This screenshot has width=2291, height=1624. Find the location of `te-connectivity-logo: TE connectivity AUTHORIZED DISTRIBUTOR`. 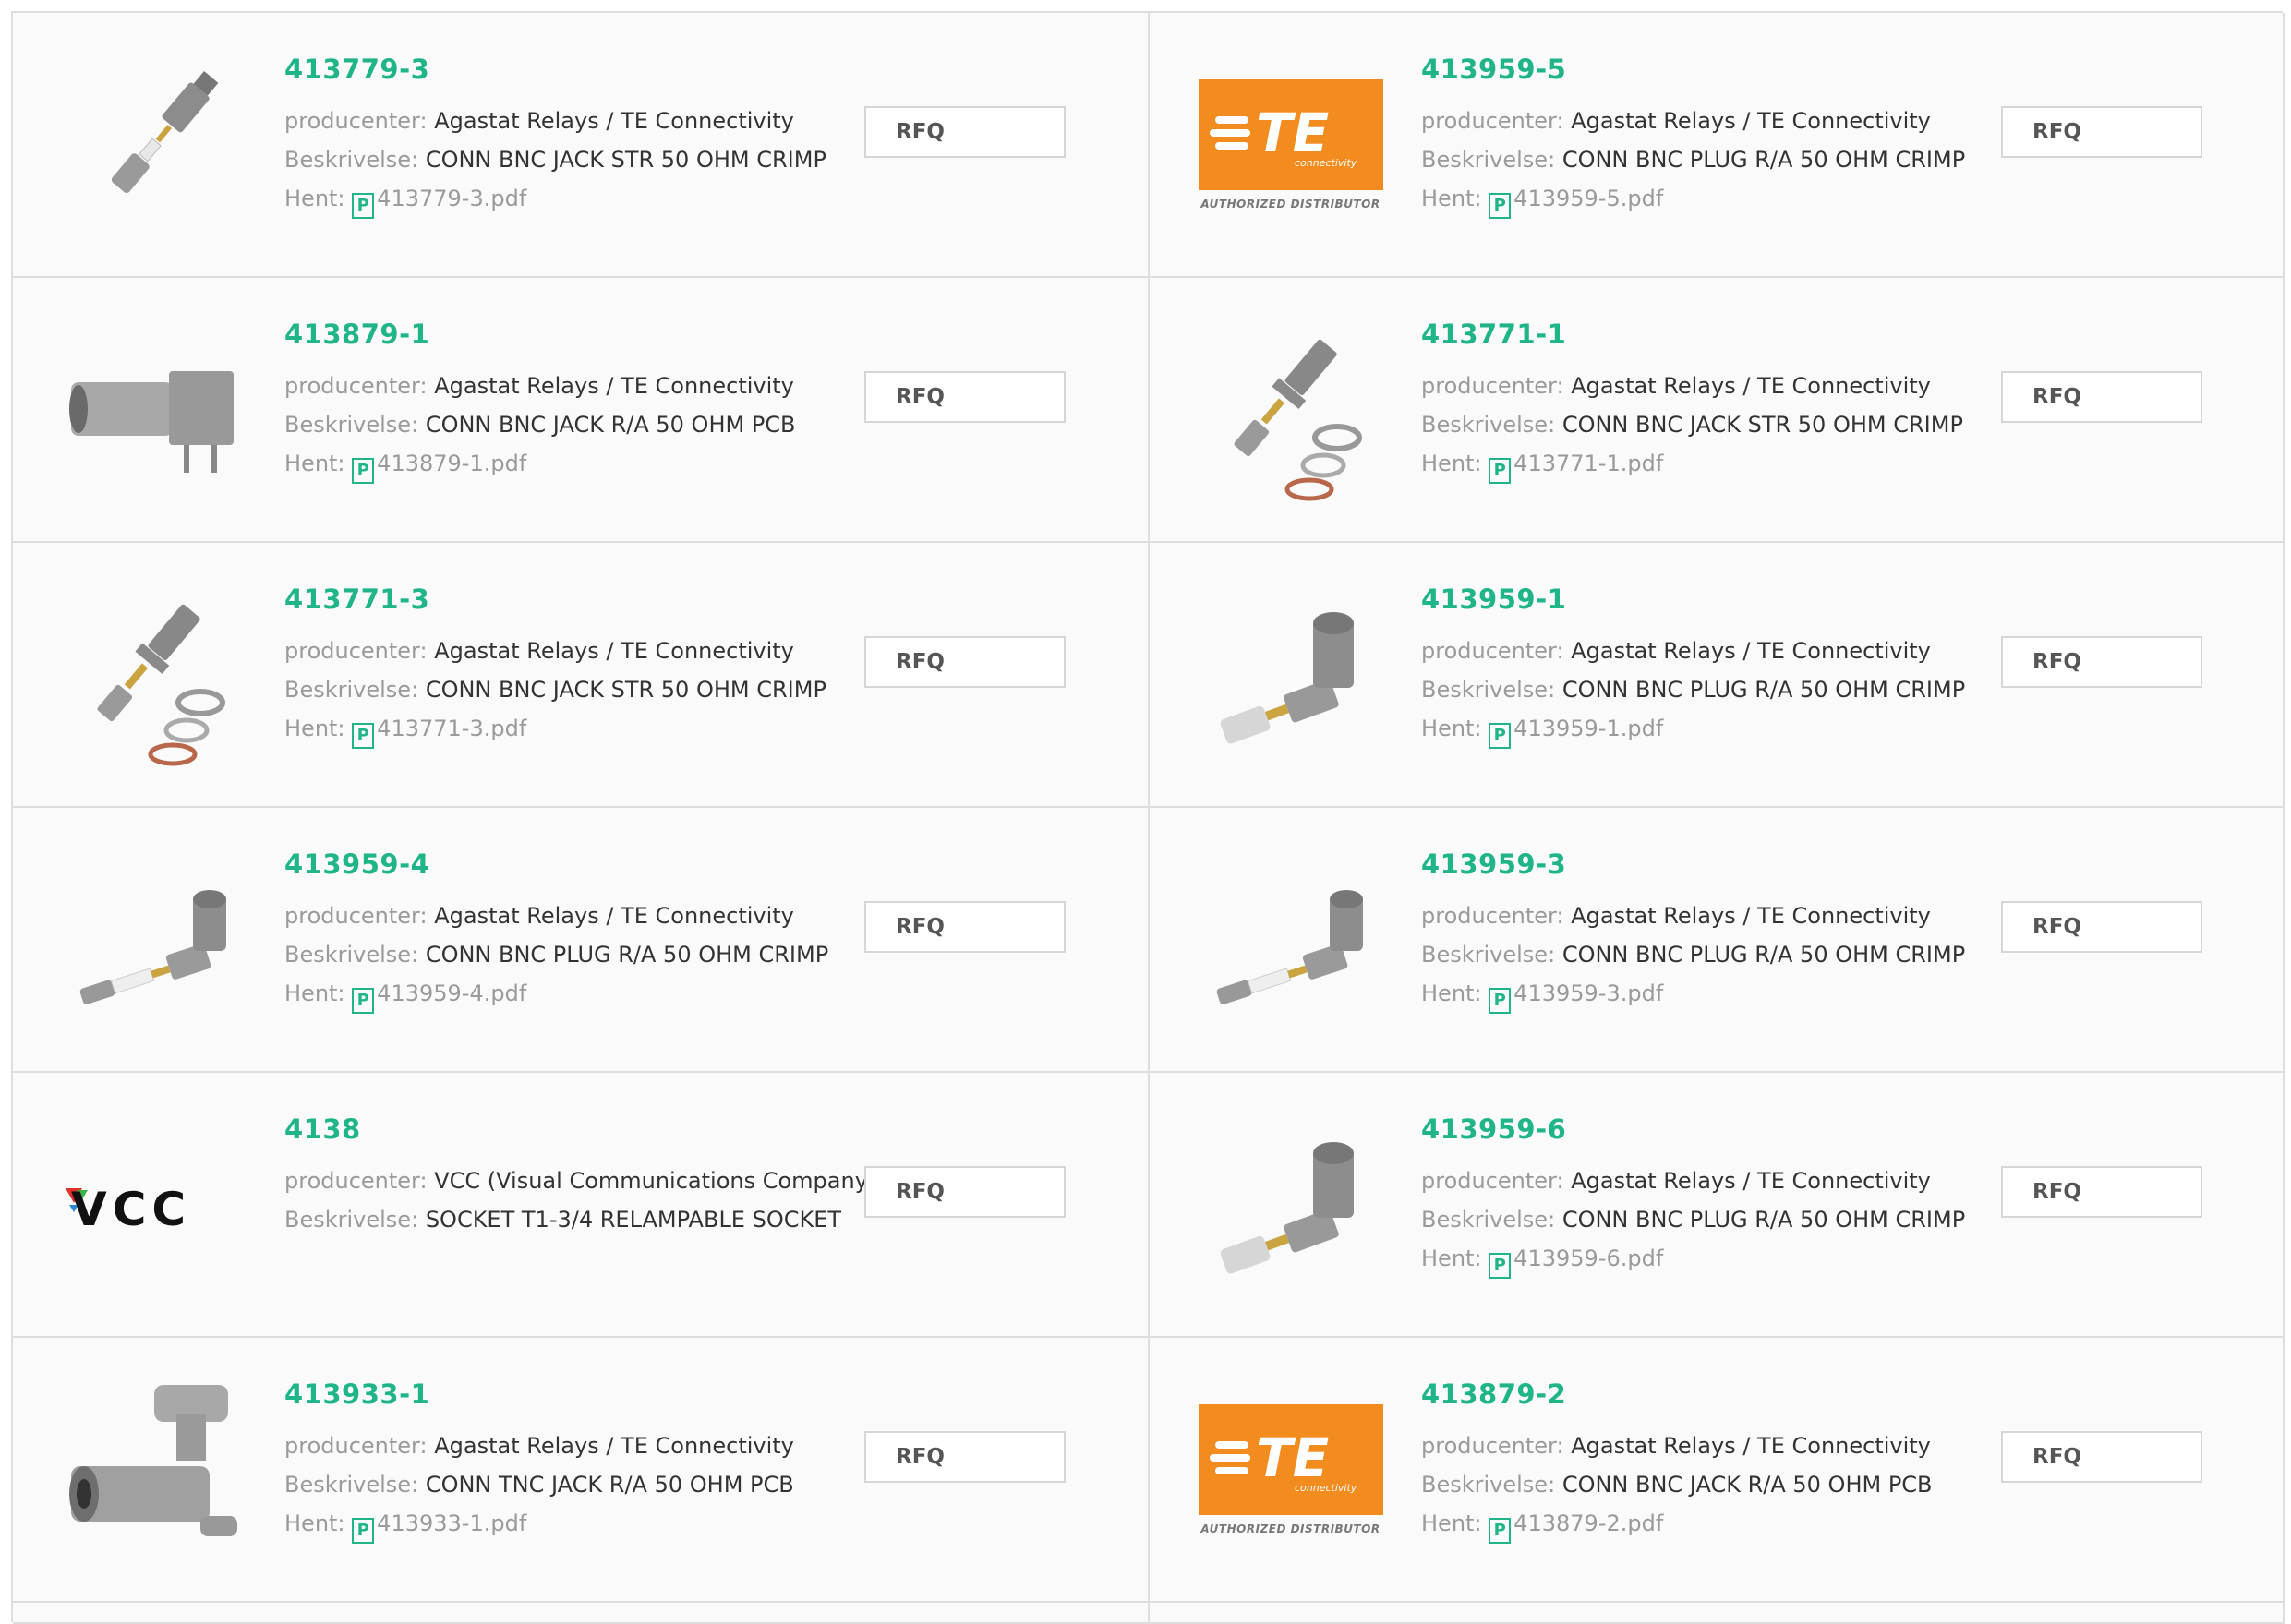

te-connectivity-logo: TE connectivity AUTHORIZED DISTRIBUTOR is located at coordinates (1290, 144).